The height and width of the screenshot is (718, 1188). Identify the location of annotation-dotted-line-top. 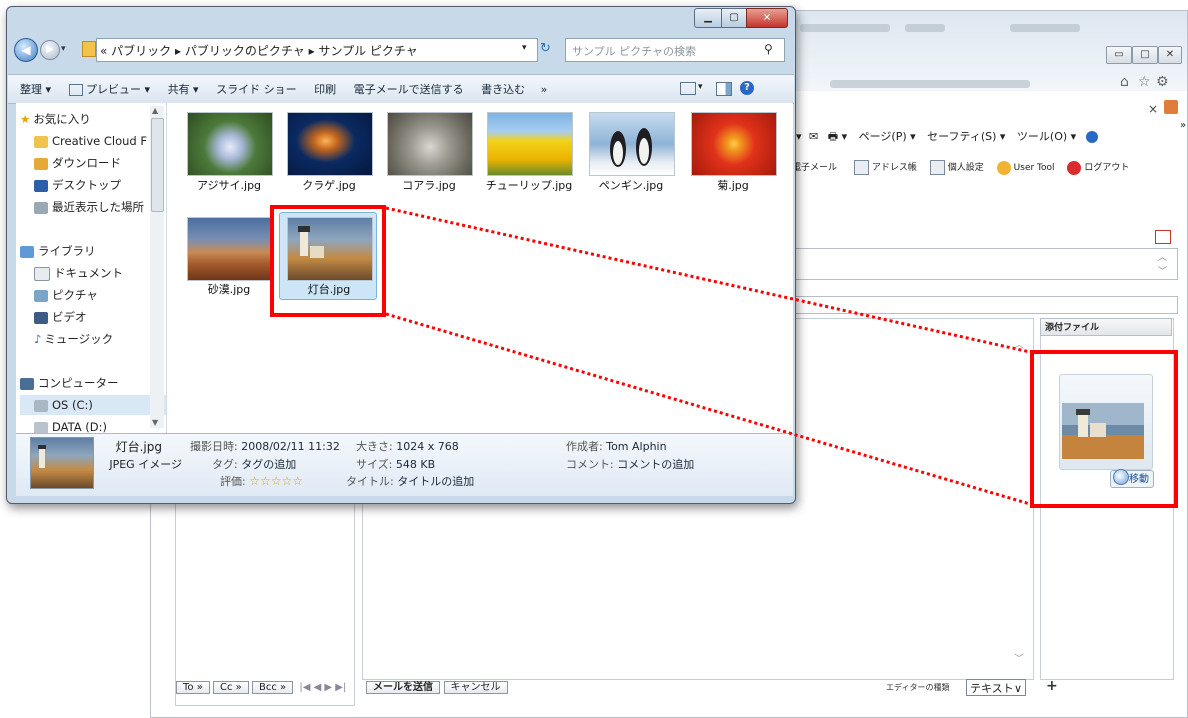
(708, 280).